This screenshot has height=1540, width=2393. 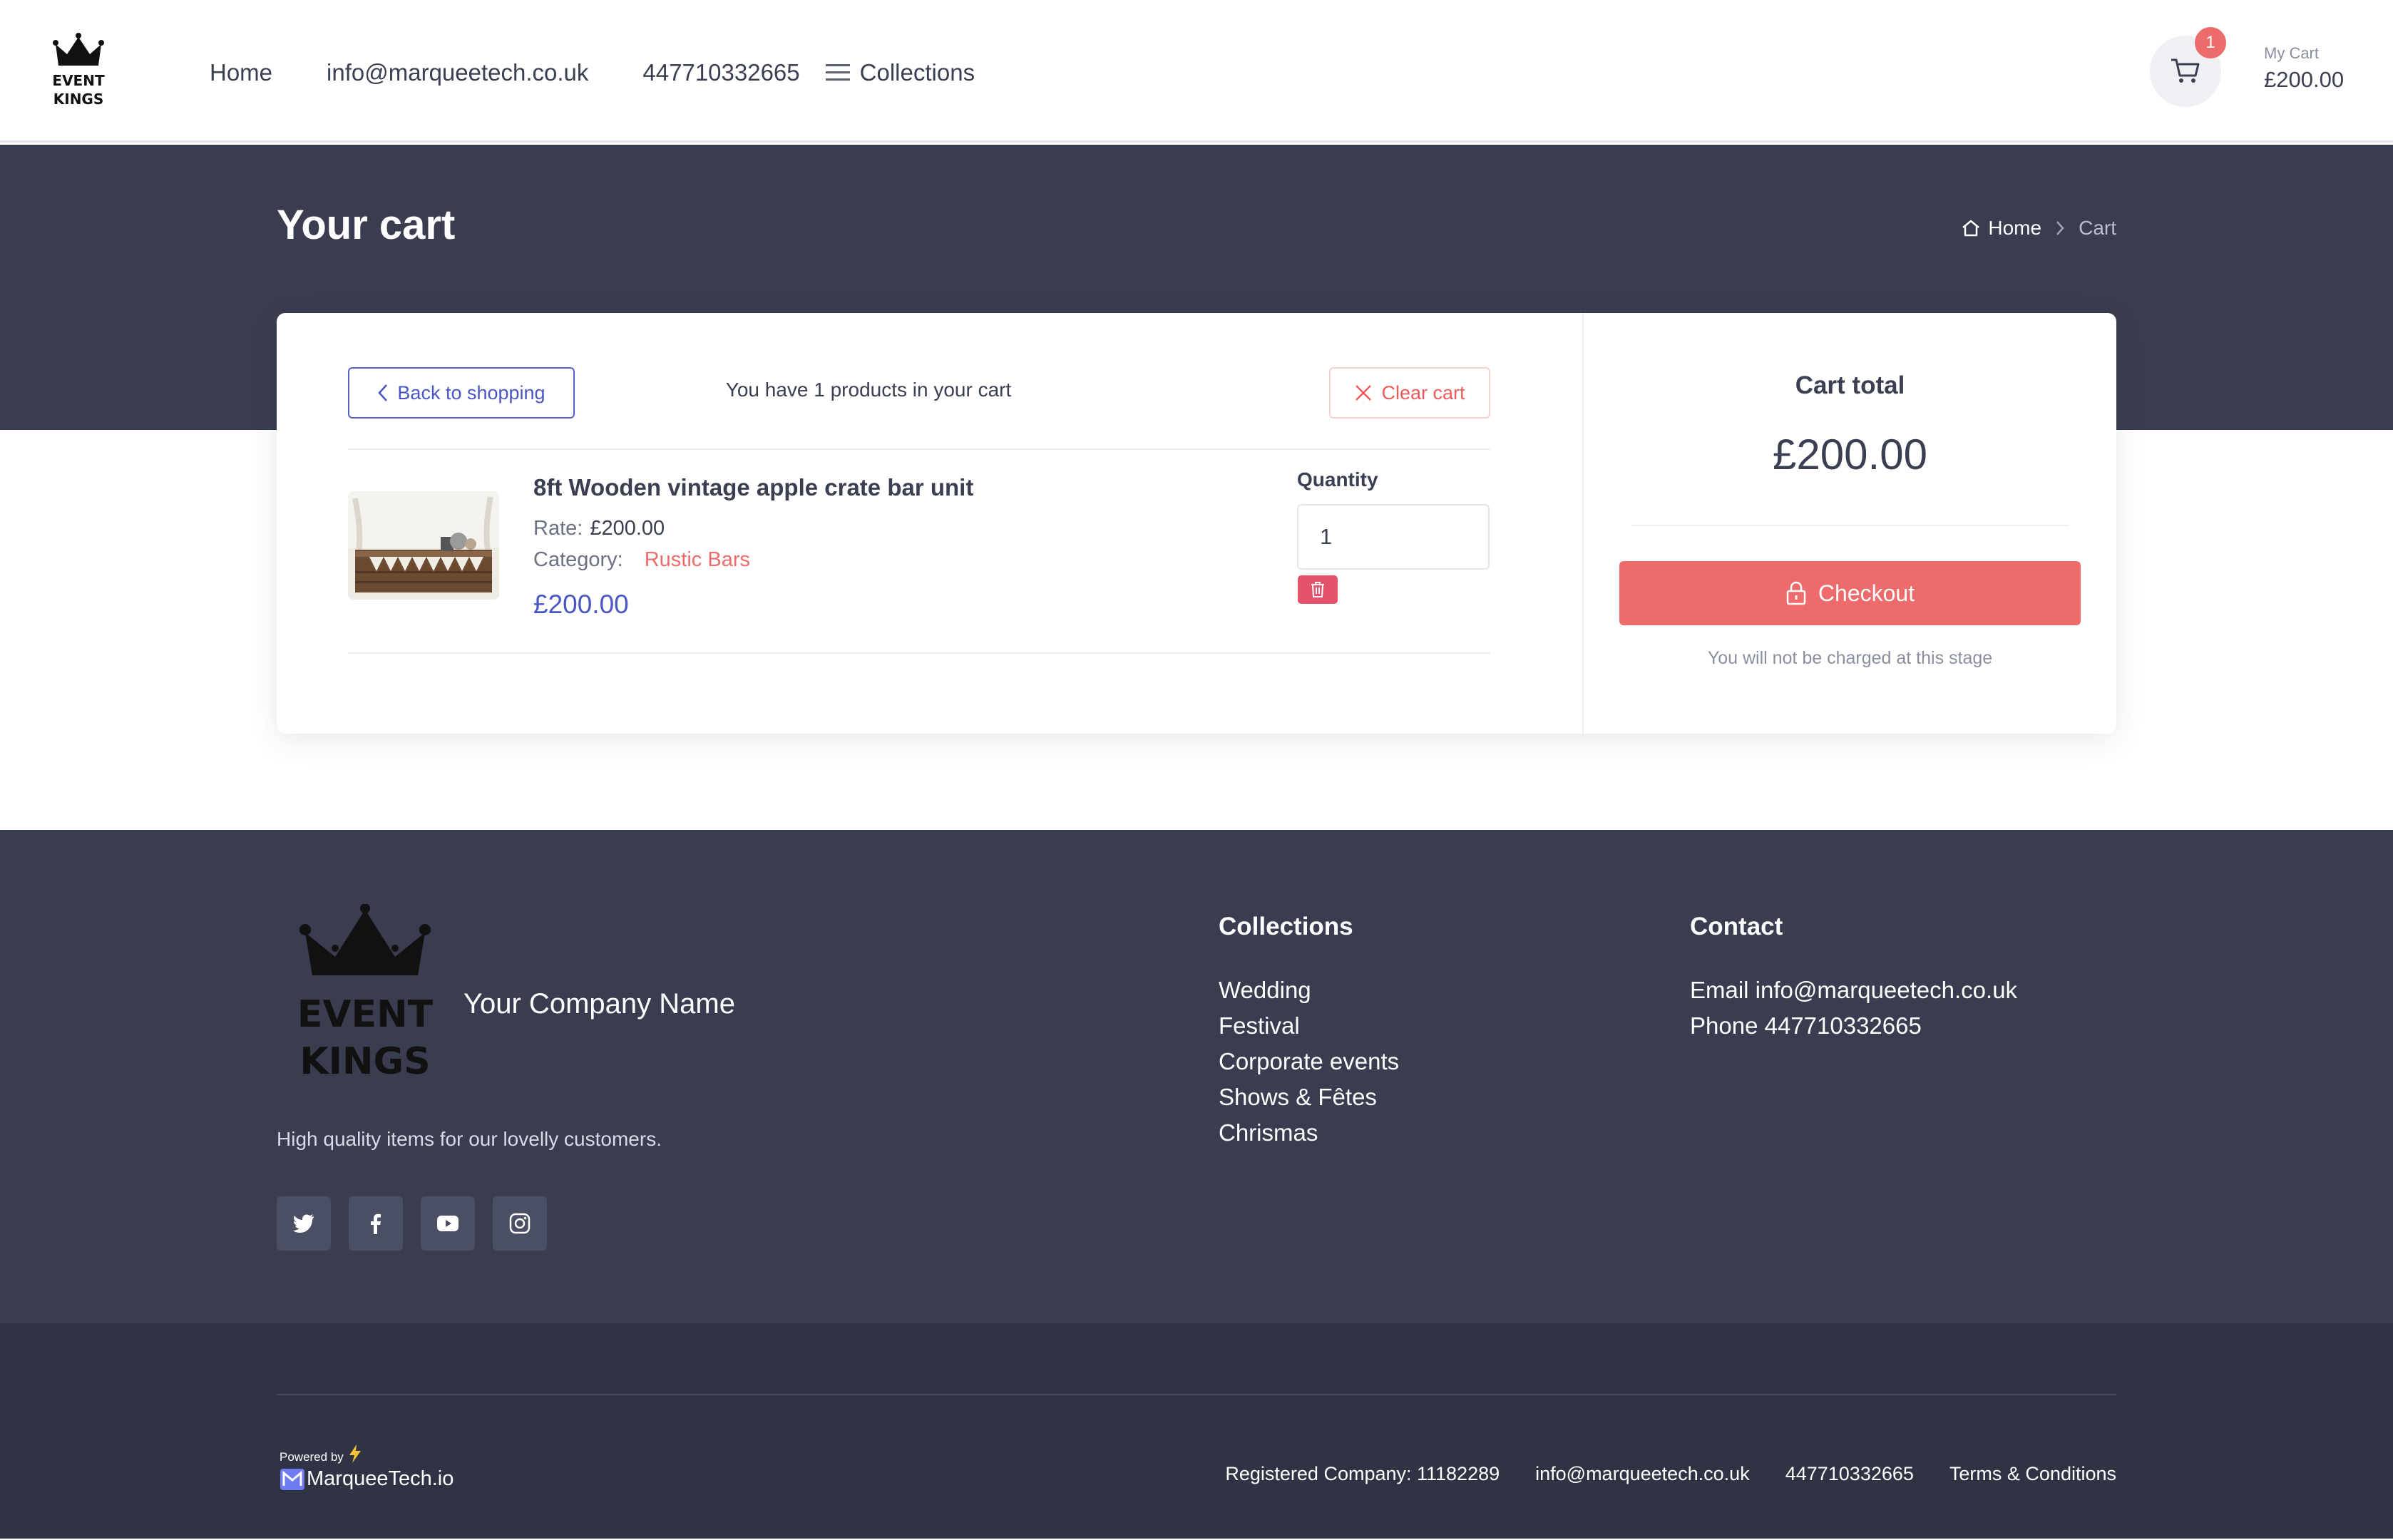 I want to click on quantity-label: Quantity, so click(x=1338, y=479).